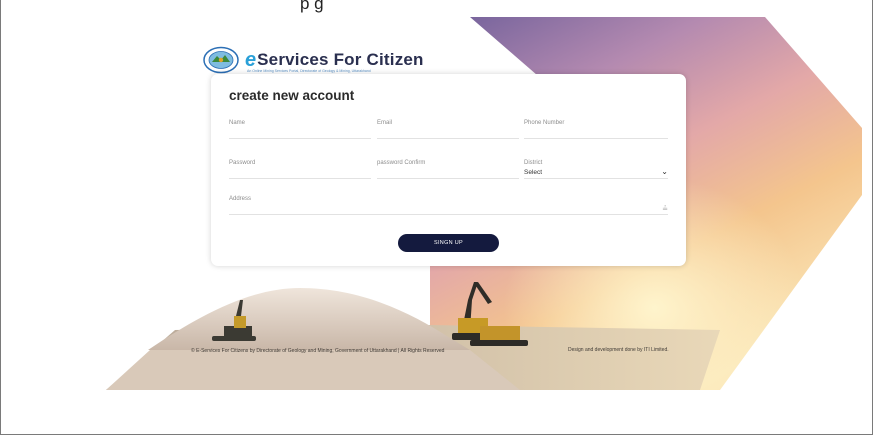 The height and width of the screenshot is (435, 873). Describe the element at coordinates (242, 163) in the screenshot. I see `password-label: Password` at that location.